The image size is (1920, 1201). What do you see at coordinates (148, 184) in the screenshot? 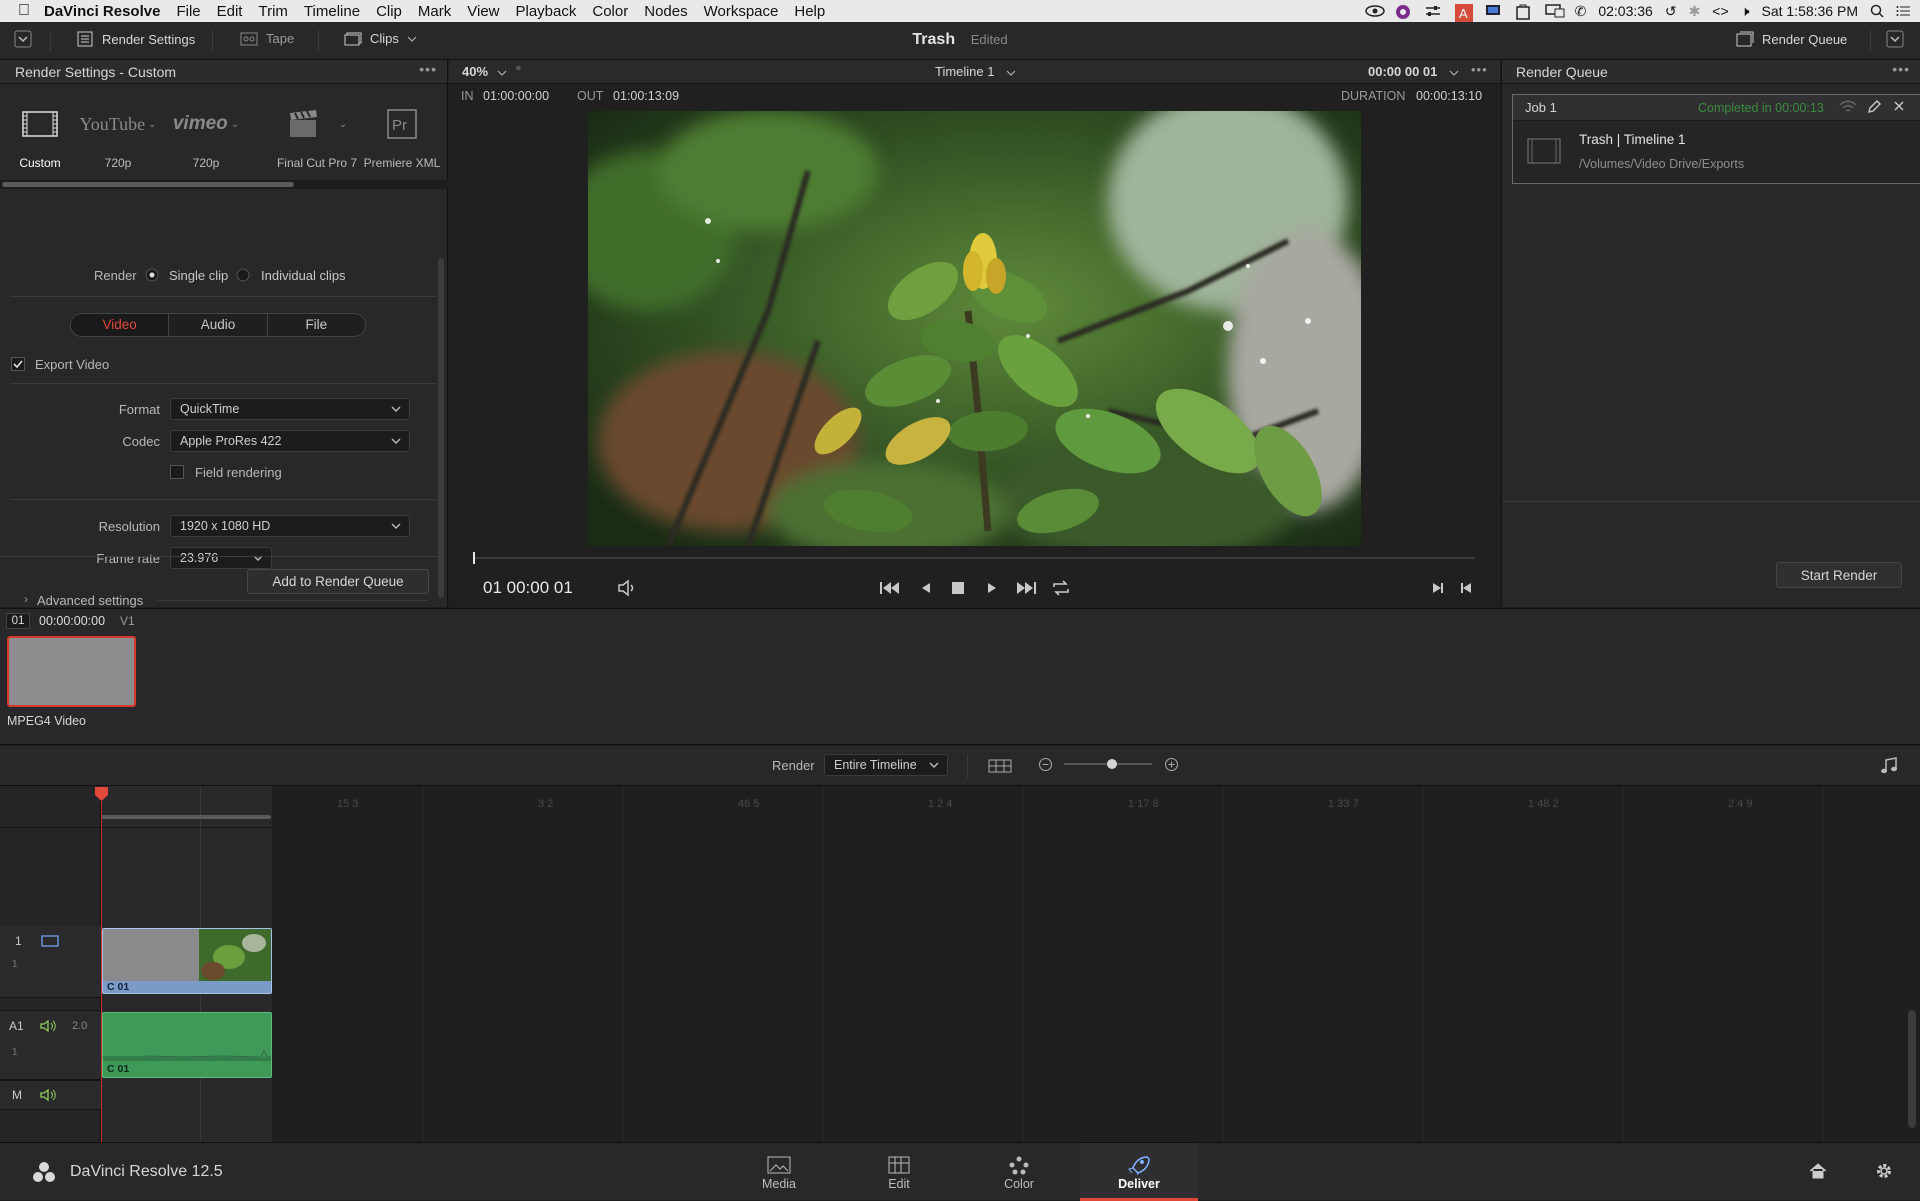
I see `preset-scrollbar-thumb` at bounding box center [148, 184].